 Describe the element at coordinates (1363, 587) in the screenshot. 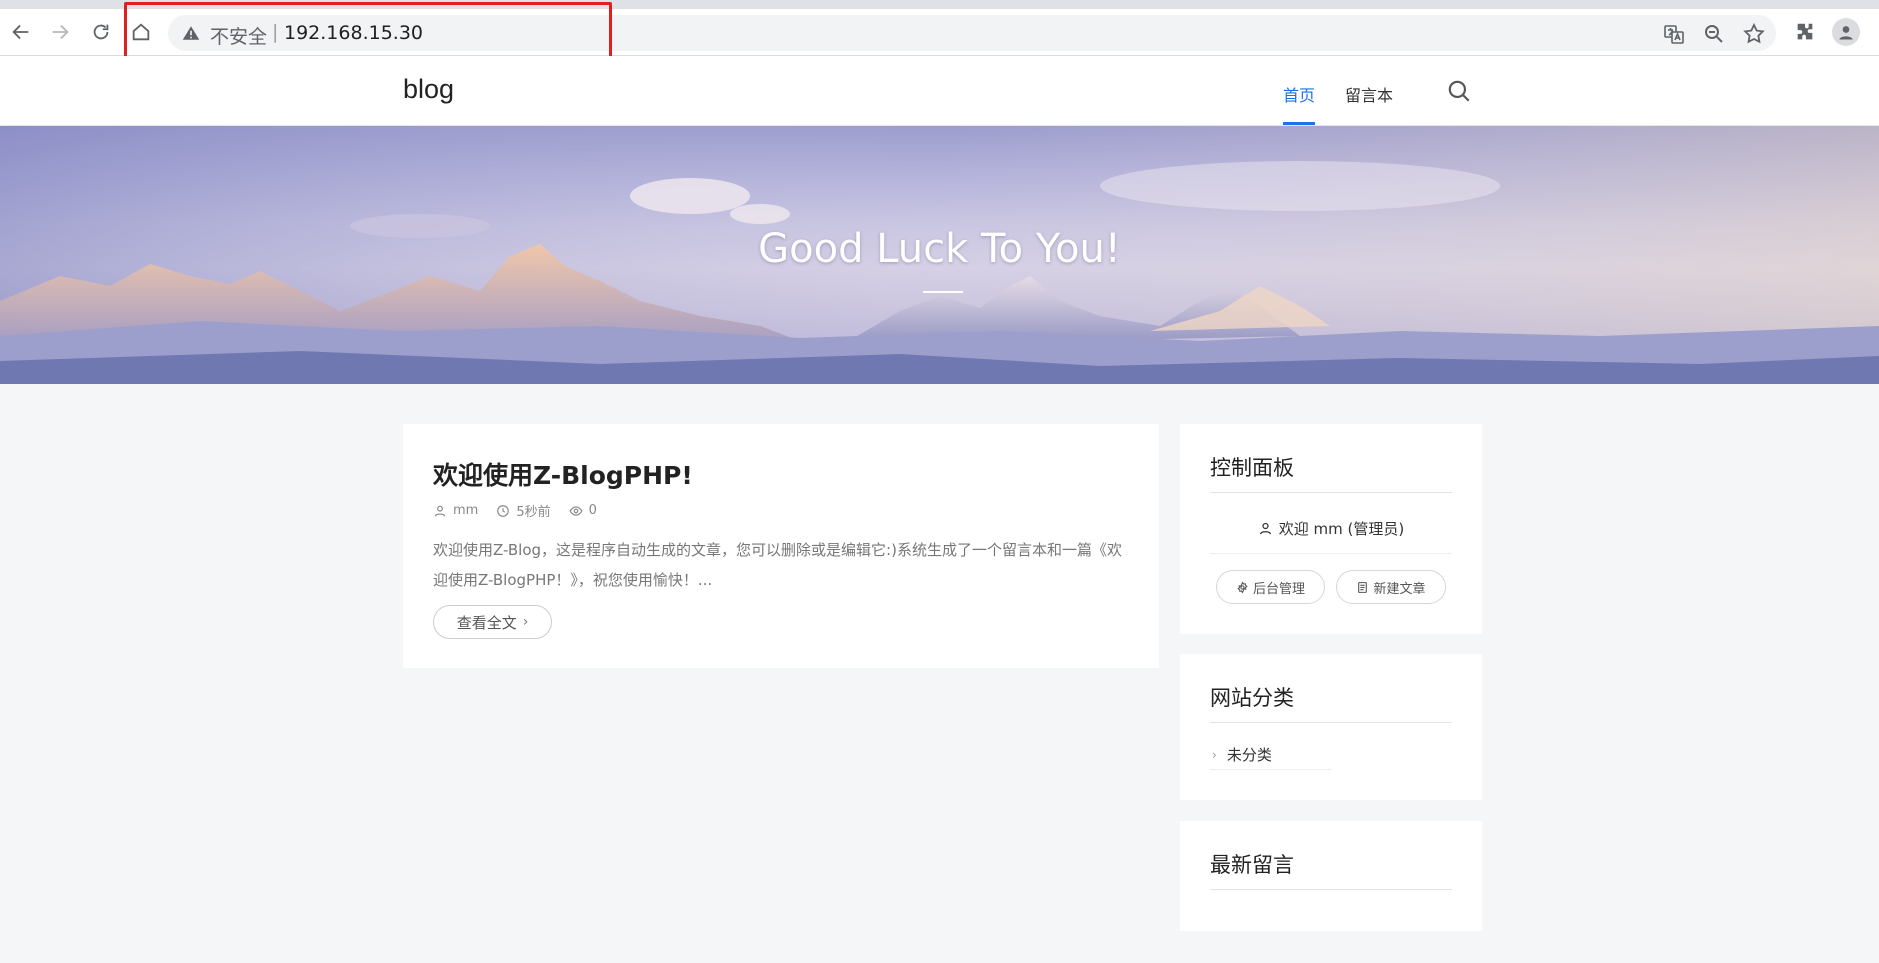

I see `document-icon` at that location.